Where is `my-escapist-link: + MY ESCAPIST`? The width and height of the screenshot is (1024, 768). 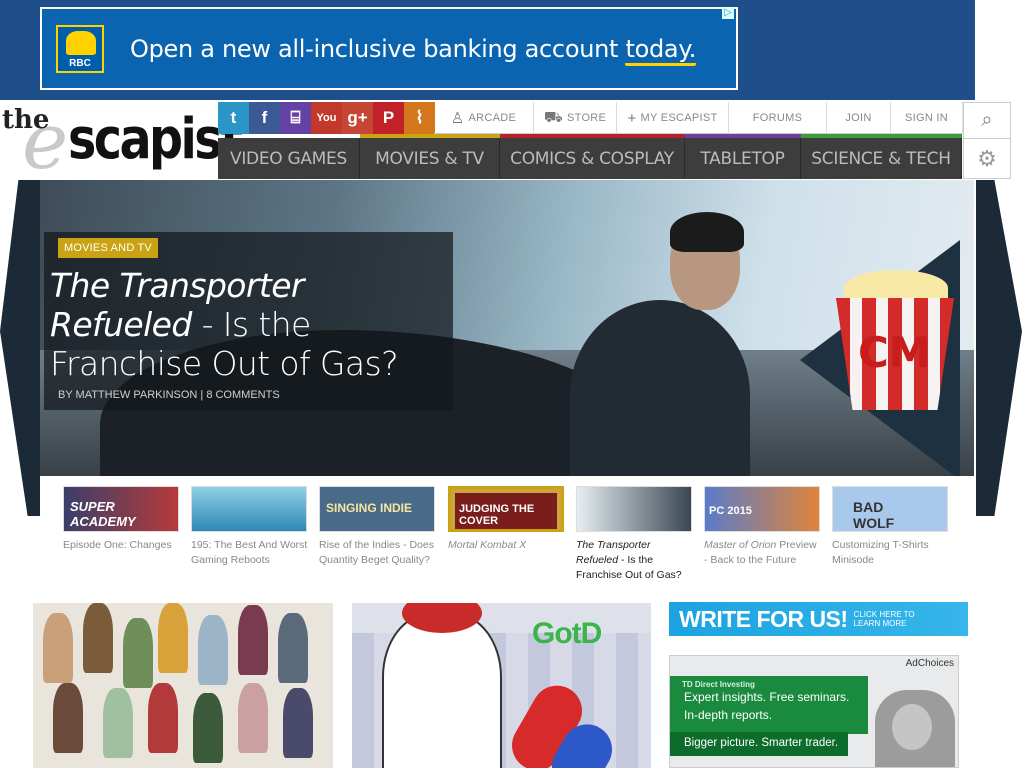 my-escapist-link: + MY ESCAPIST is located at coordinates (673, 118).